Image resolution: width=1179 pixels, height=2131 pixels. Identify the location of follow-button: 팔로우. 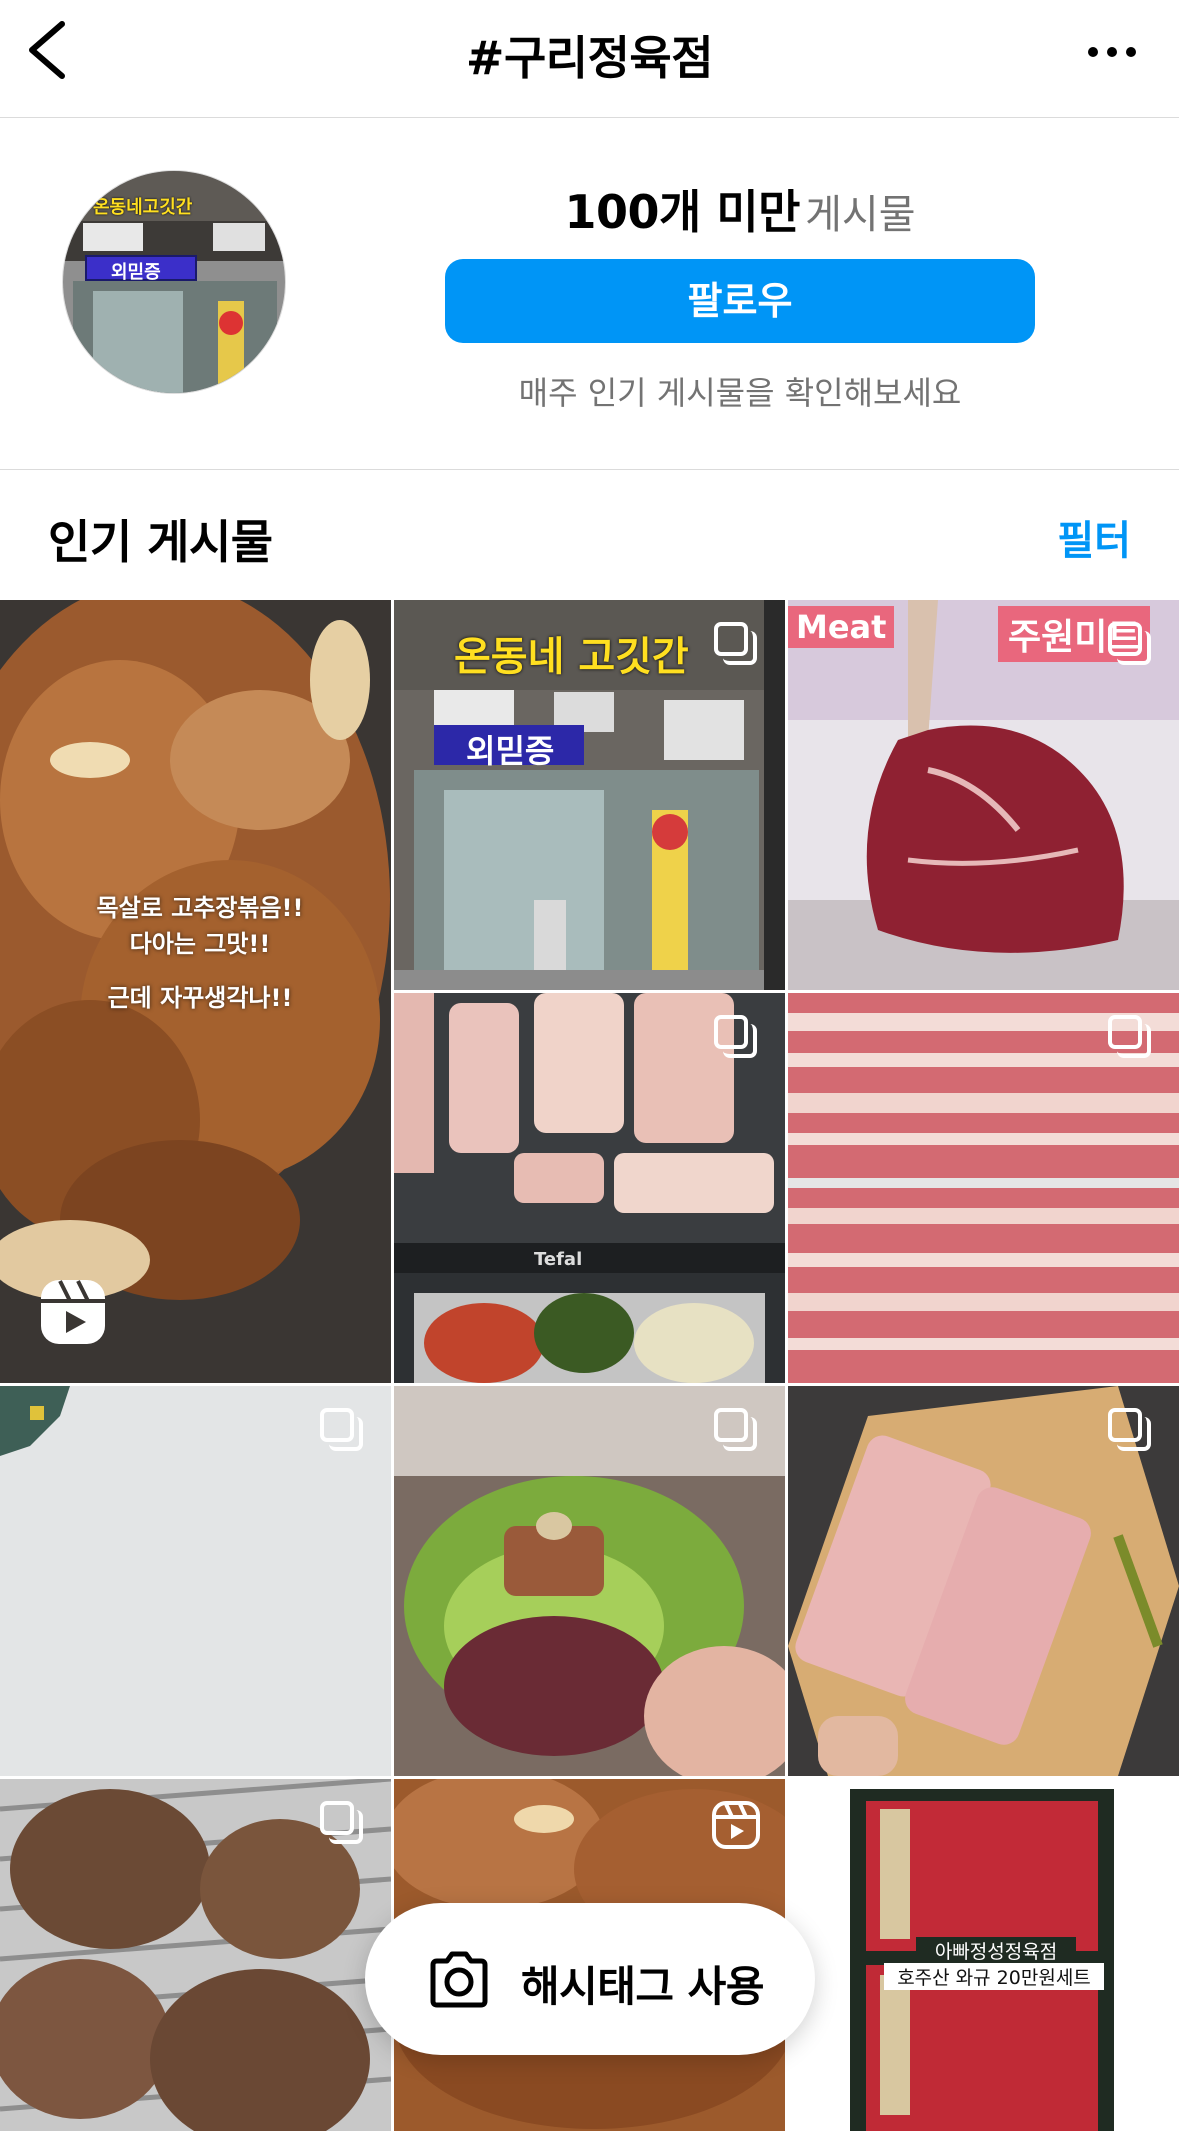
(740, 301).